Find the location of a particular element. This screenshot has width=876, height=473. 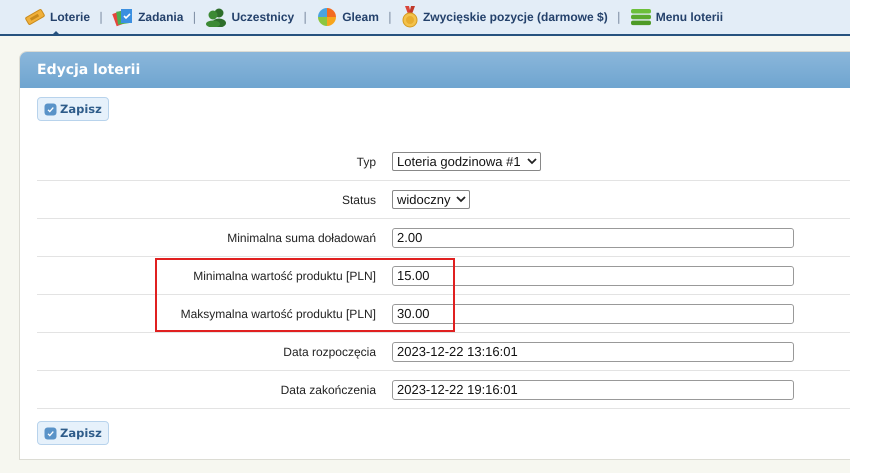

panel-title: Edycja loterii is located at coordinates (435, 70).